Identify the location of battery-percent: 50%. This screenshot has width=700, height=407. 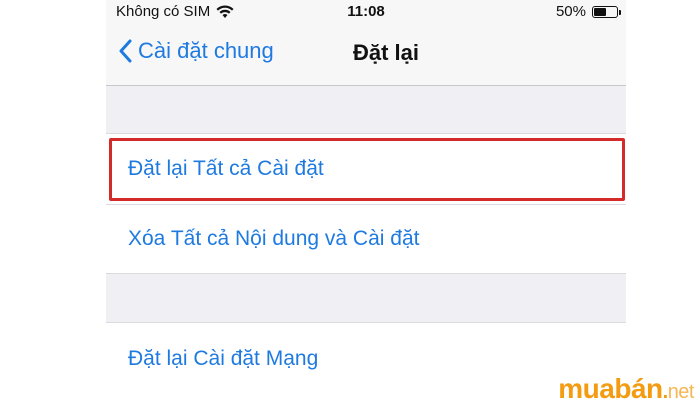
(570, 11).